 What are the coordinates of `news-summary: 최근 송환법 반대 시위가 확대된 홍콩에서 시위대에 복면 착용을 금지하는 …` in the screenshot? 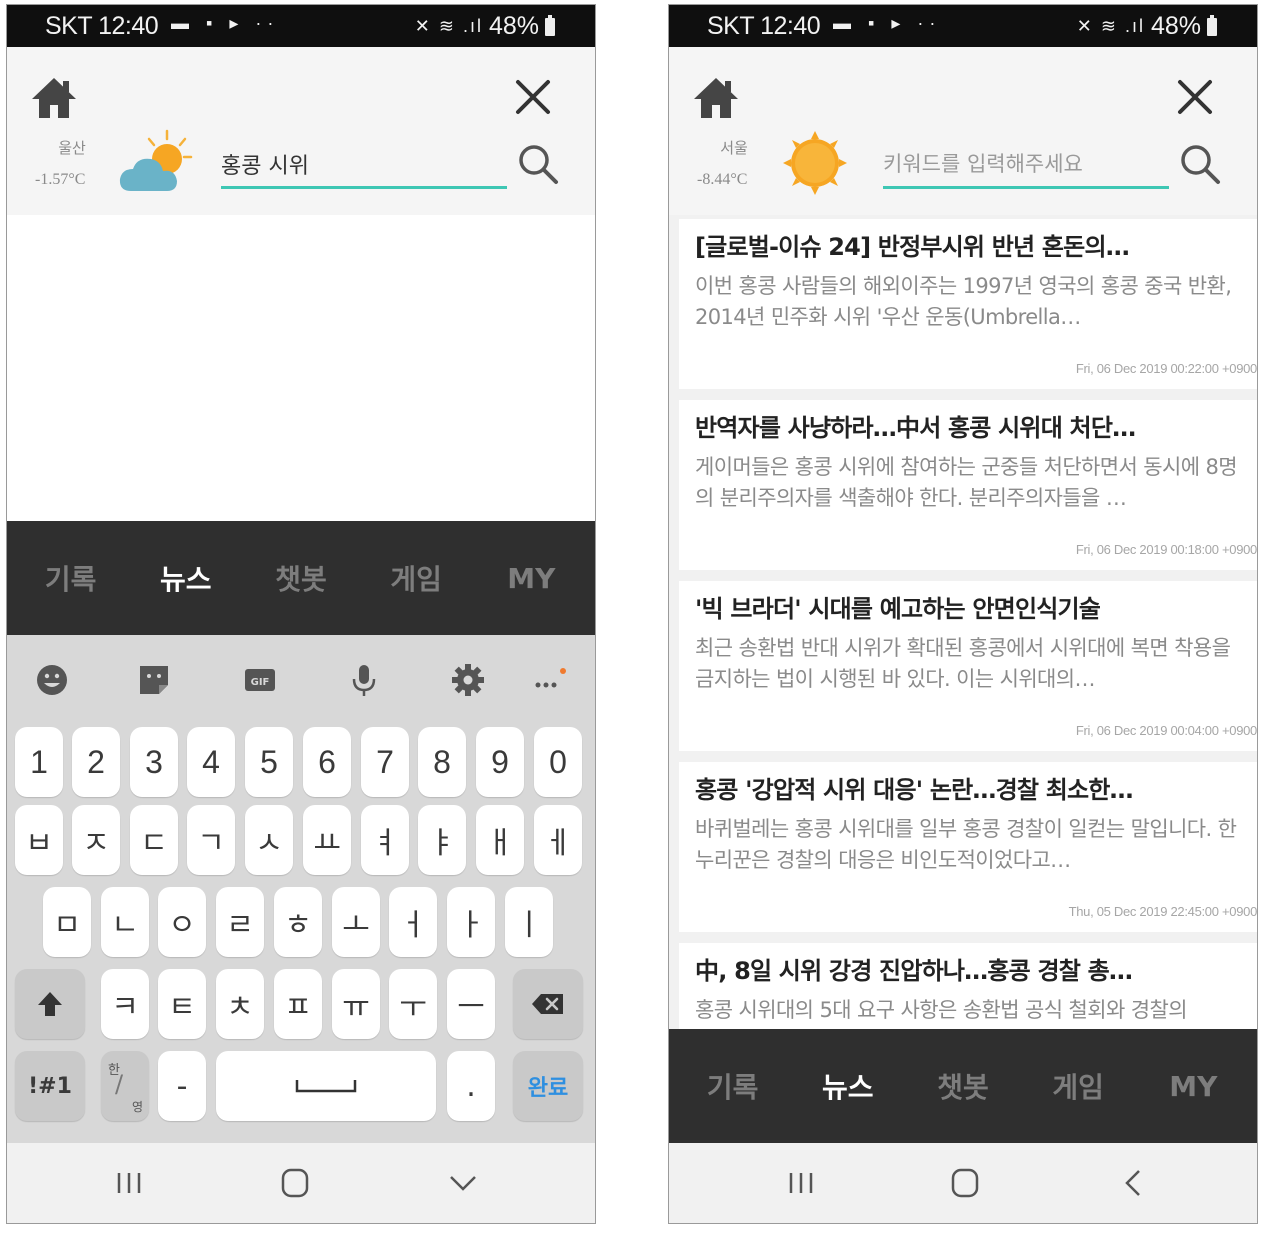 It's located at (963, 663).